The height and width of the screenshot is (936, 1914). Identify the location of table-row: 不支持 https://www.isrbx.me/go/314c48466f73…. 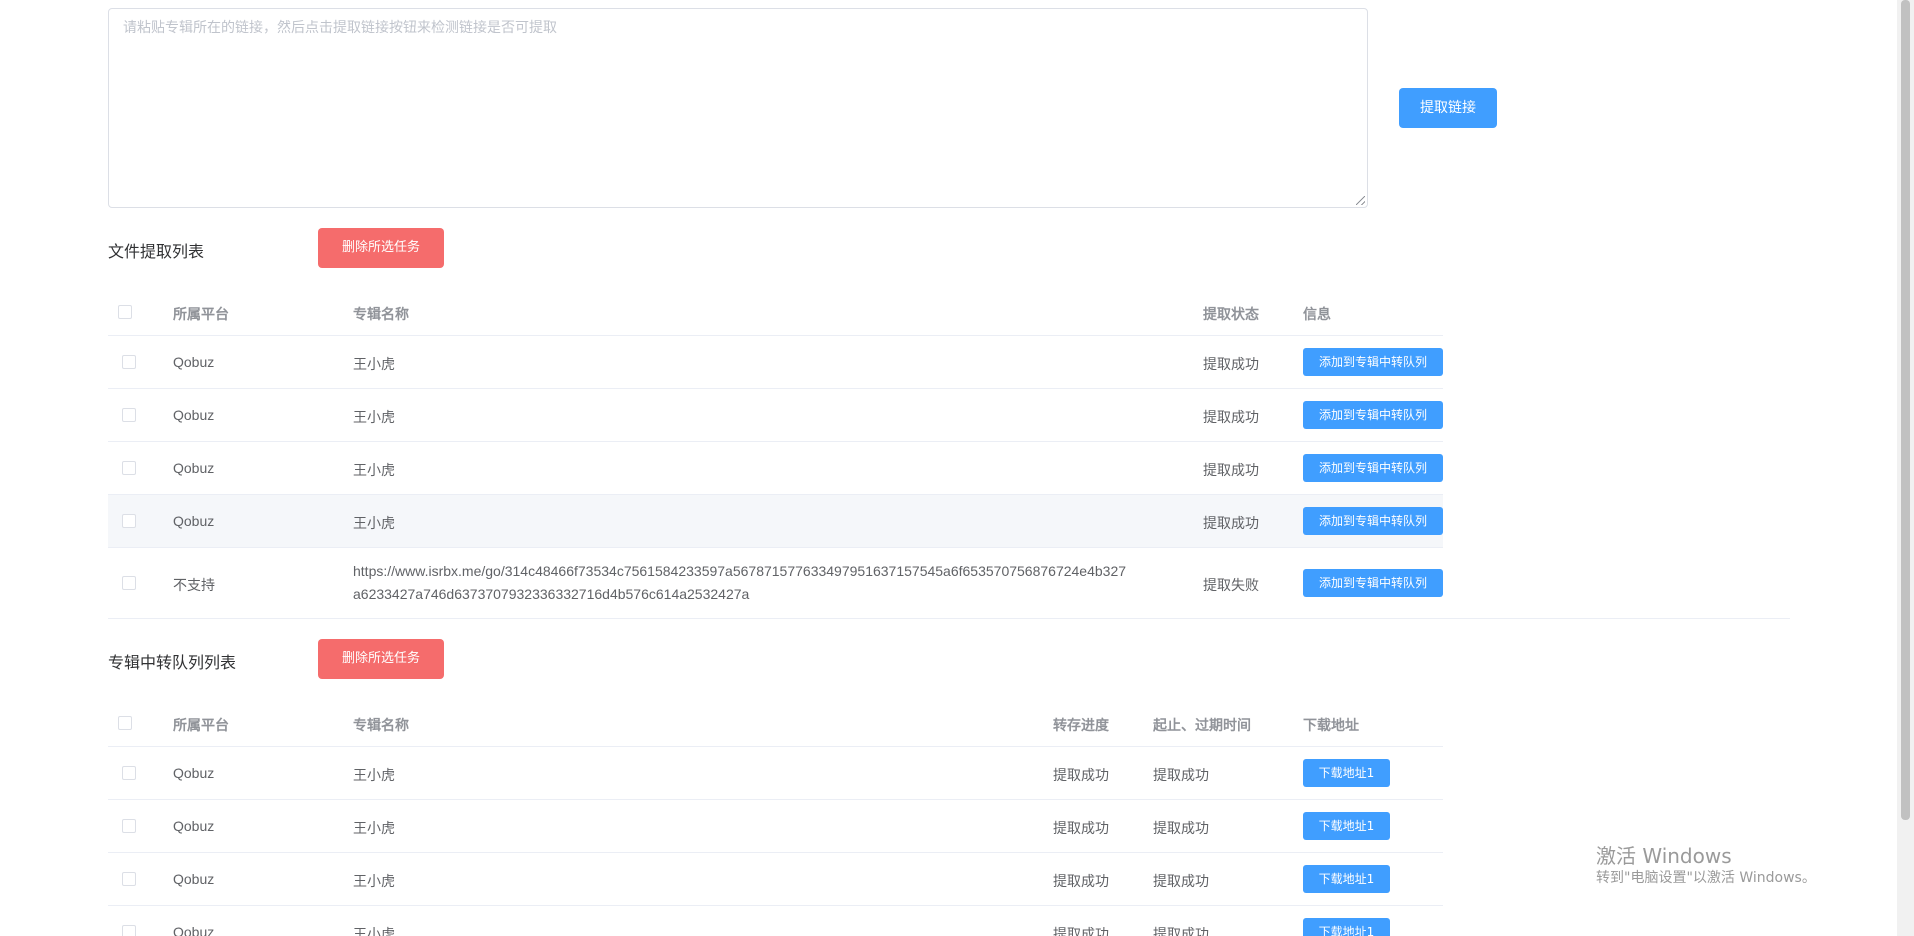
(949, 583).